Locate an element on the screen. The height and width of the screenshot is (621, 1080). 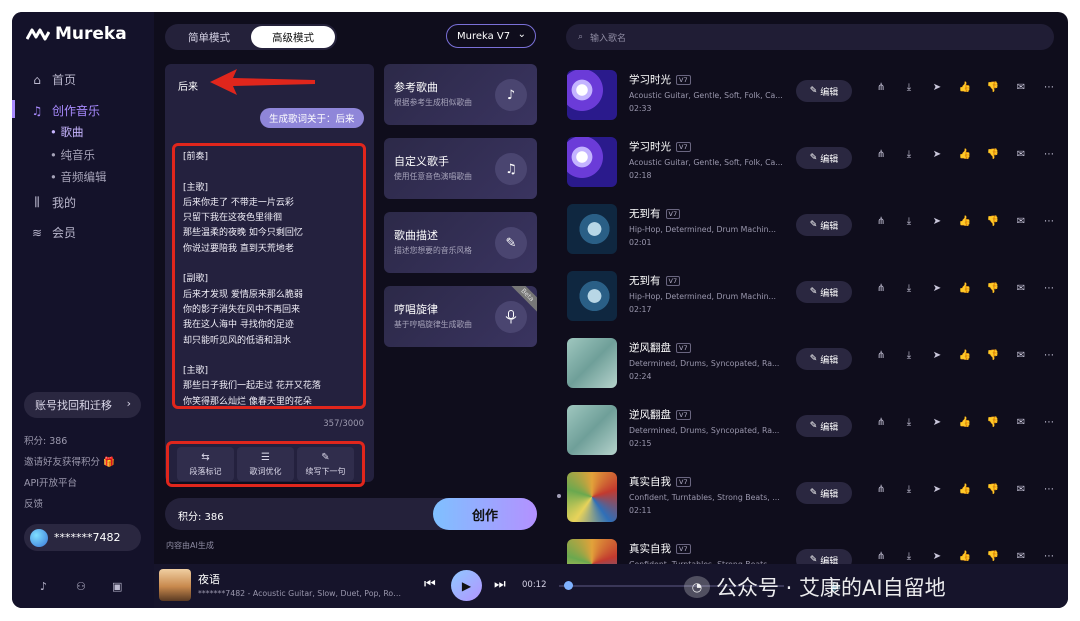
hum-melody-card: 哼唱旋律 基于哼唱旋律生成歌曲 Beta is located at coordinates (460, 316).